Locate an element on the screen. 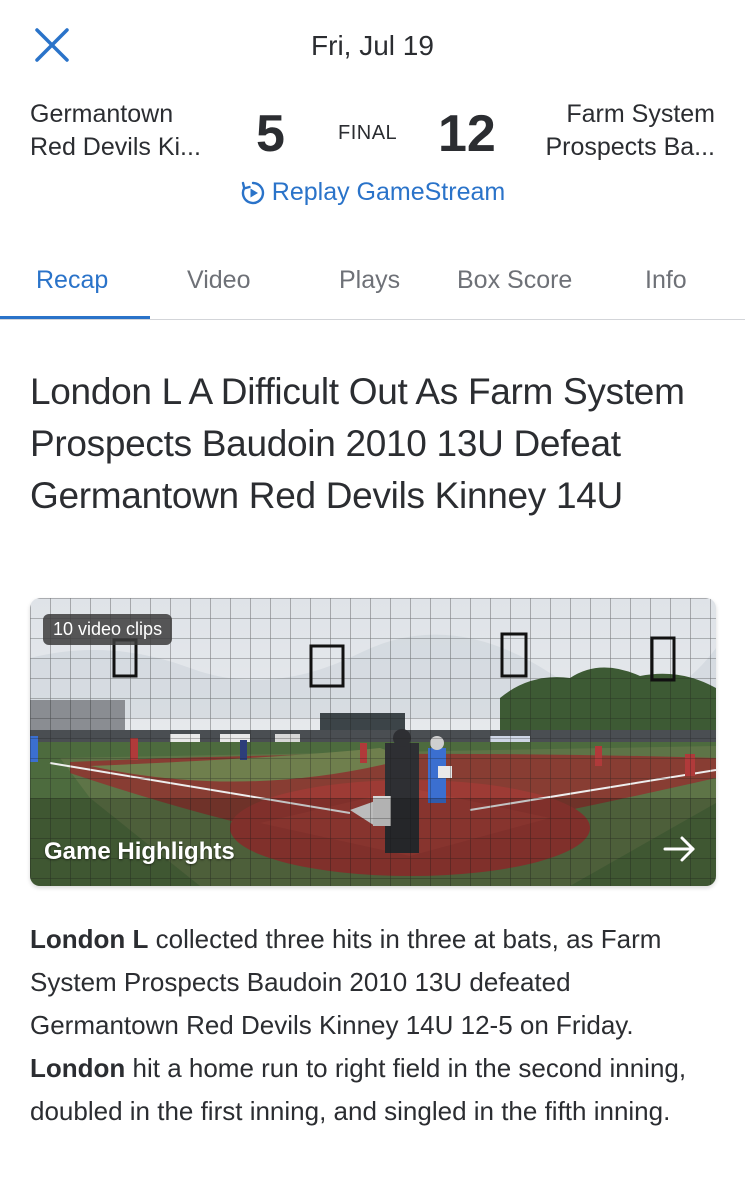  tab-plays: Plays is located at coordinates (369, 280).